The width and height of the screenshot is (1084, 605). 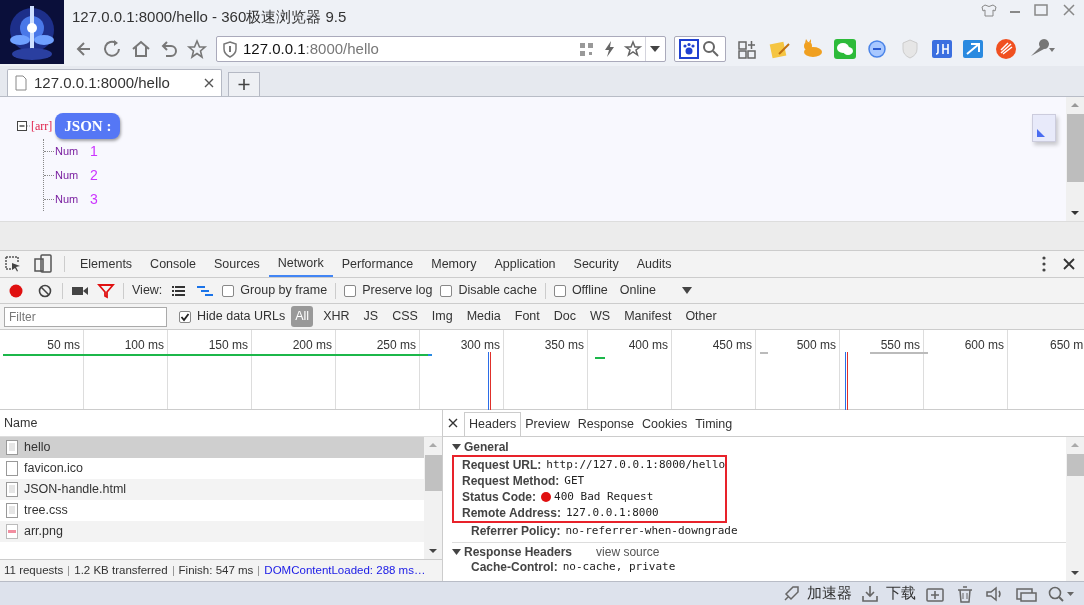 I want to click on request-row: hello, so click(x=212, y=447).